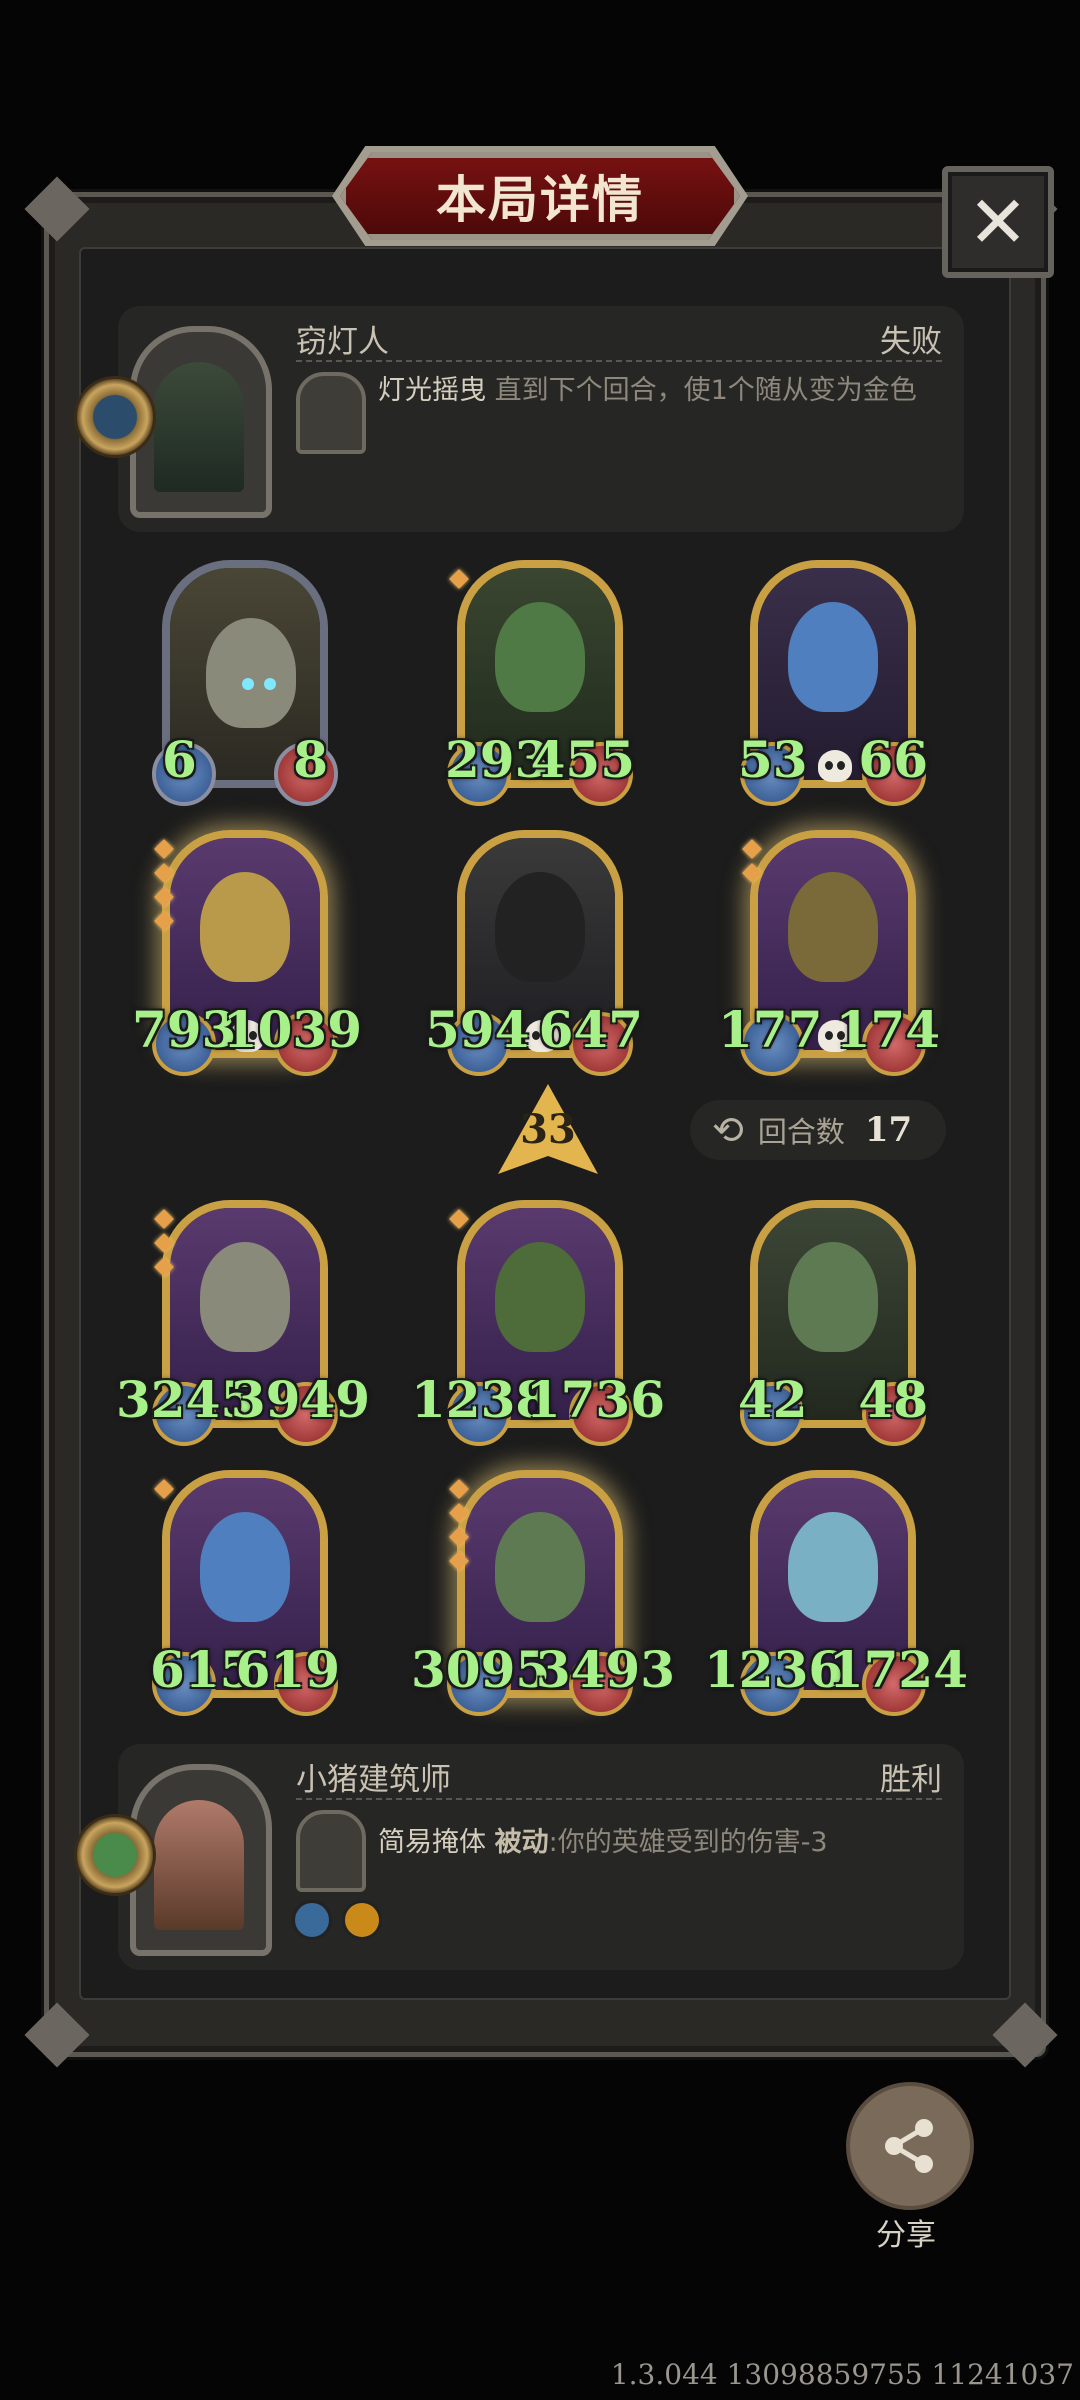 The width and height of the screenshot is (1080, 2400). I want to click on player-summary: 小猪建筑师 胜利 简易掩体 被动:你的英雄受到的伤害-3, so click(519, 1857).